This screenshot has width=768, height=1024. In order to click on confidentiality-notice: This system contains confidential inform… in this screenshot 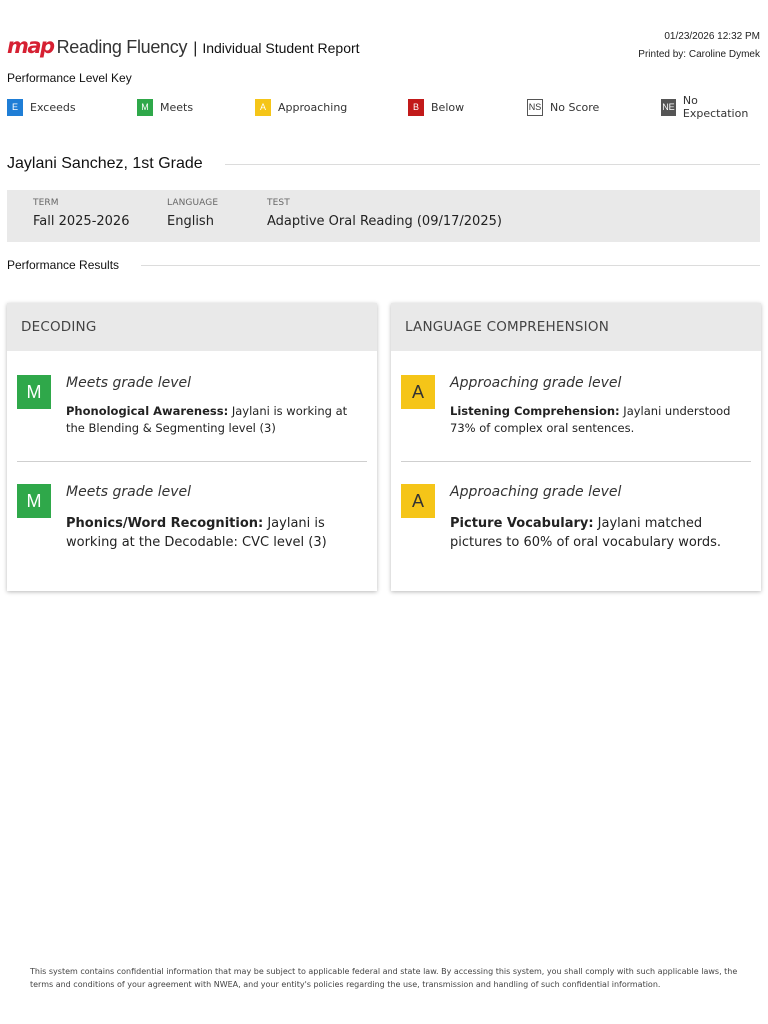, I will do `click(384, 978)`.